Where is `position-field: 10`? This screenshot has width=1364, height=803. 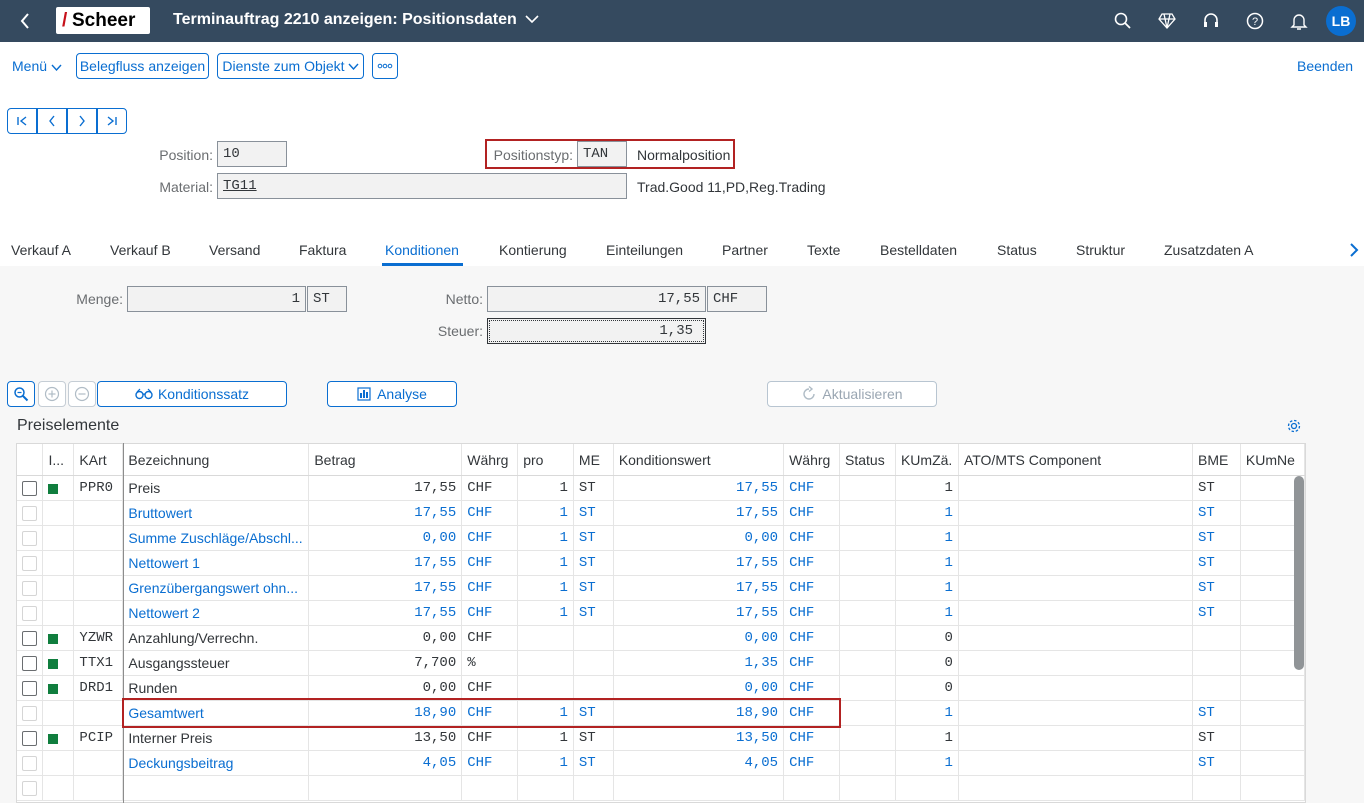 position-field: 10 is located at coordinates (252, 154).